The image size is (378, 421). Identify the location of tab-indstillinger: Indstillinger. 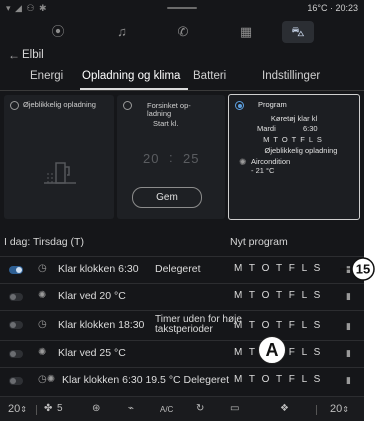
(291, 76).